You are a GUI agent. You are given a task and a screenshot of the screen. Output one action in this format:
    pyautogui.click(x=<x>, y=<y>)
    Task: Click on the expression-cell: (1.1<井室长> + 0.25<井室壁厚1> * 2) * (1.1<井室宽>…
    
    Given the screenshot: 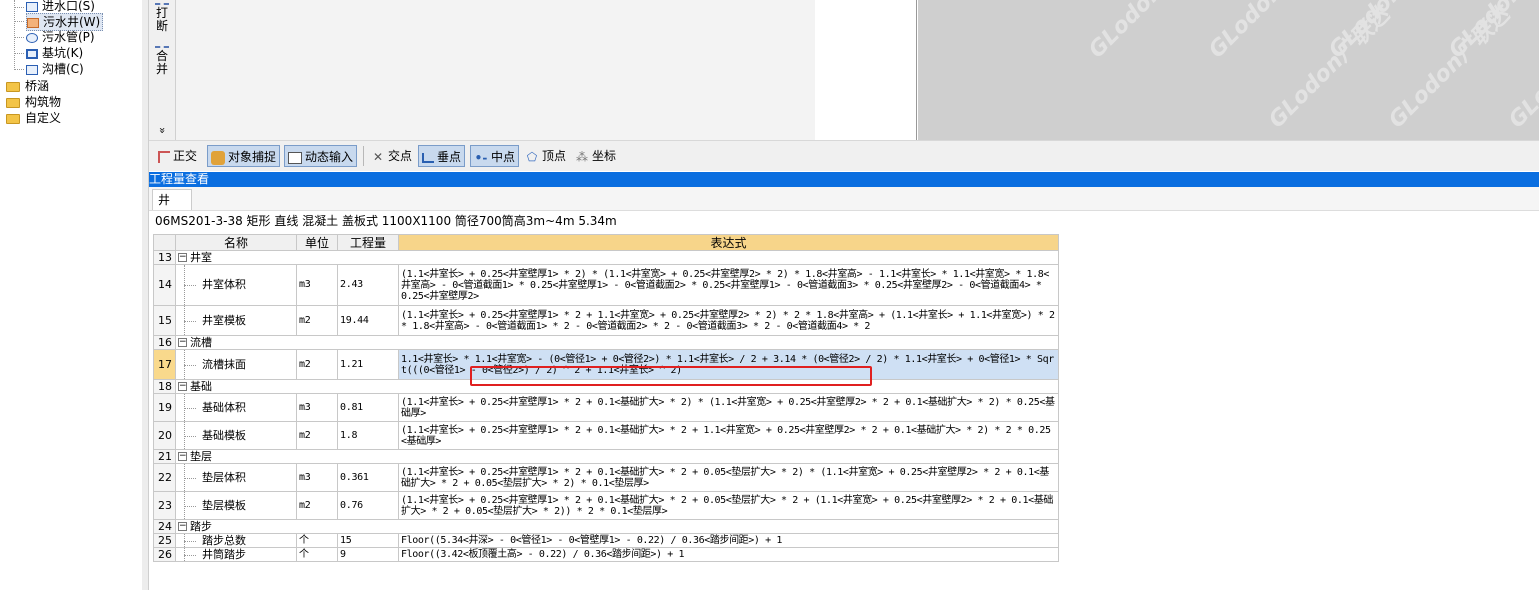 What is the action you would take?
    pyautogui.click(x=728, y=285)
    